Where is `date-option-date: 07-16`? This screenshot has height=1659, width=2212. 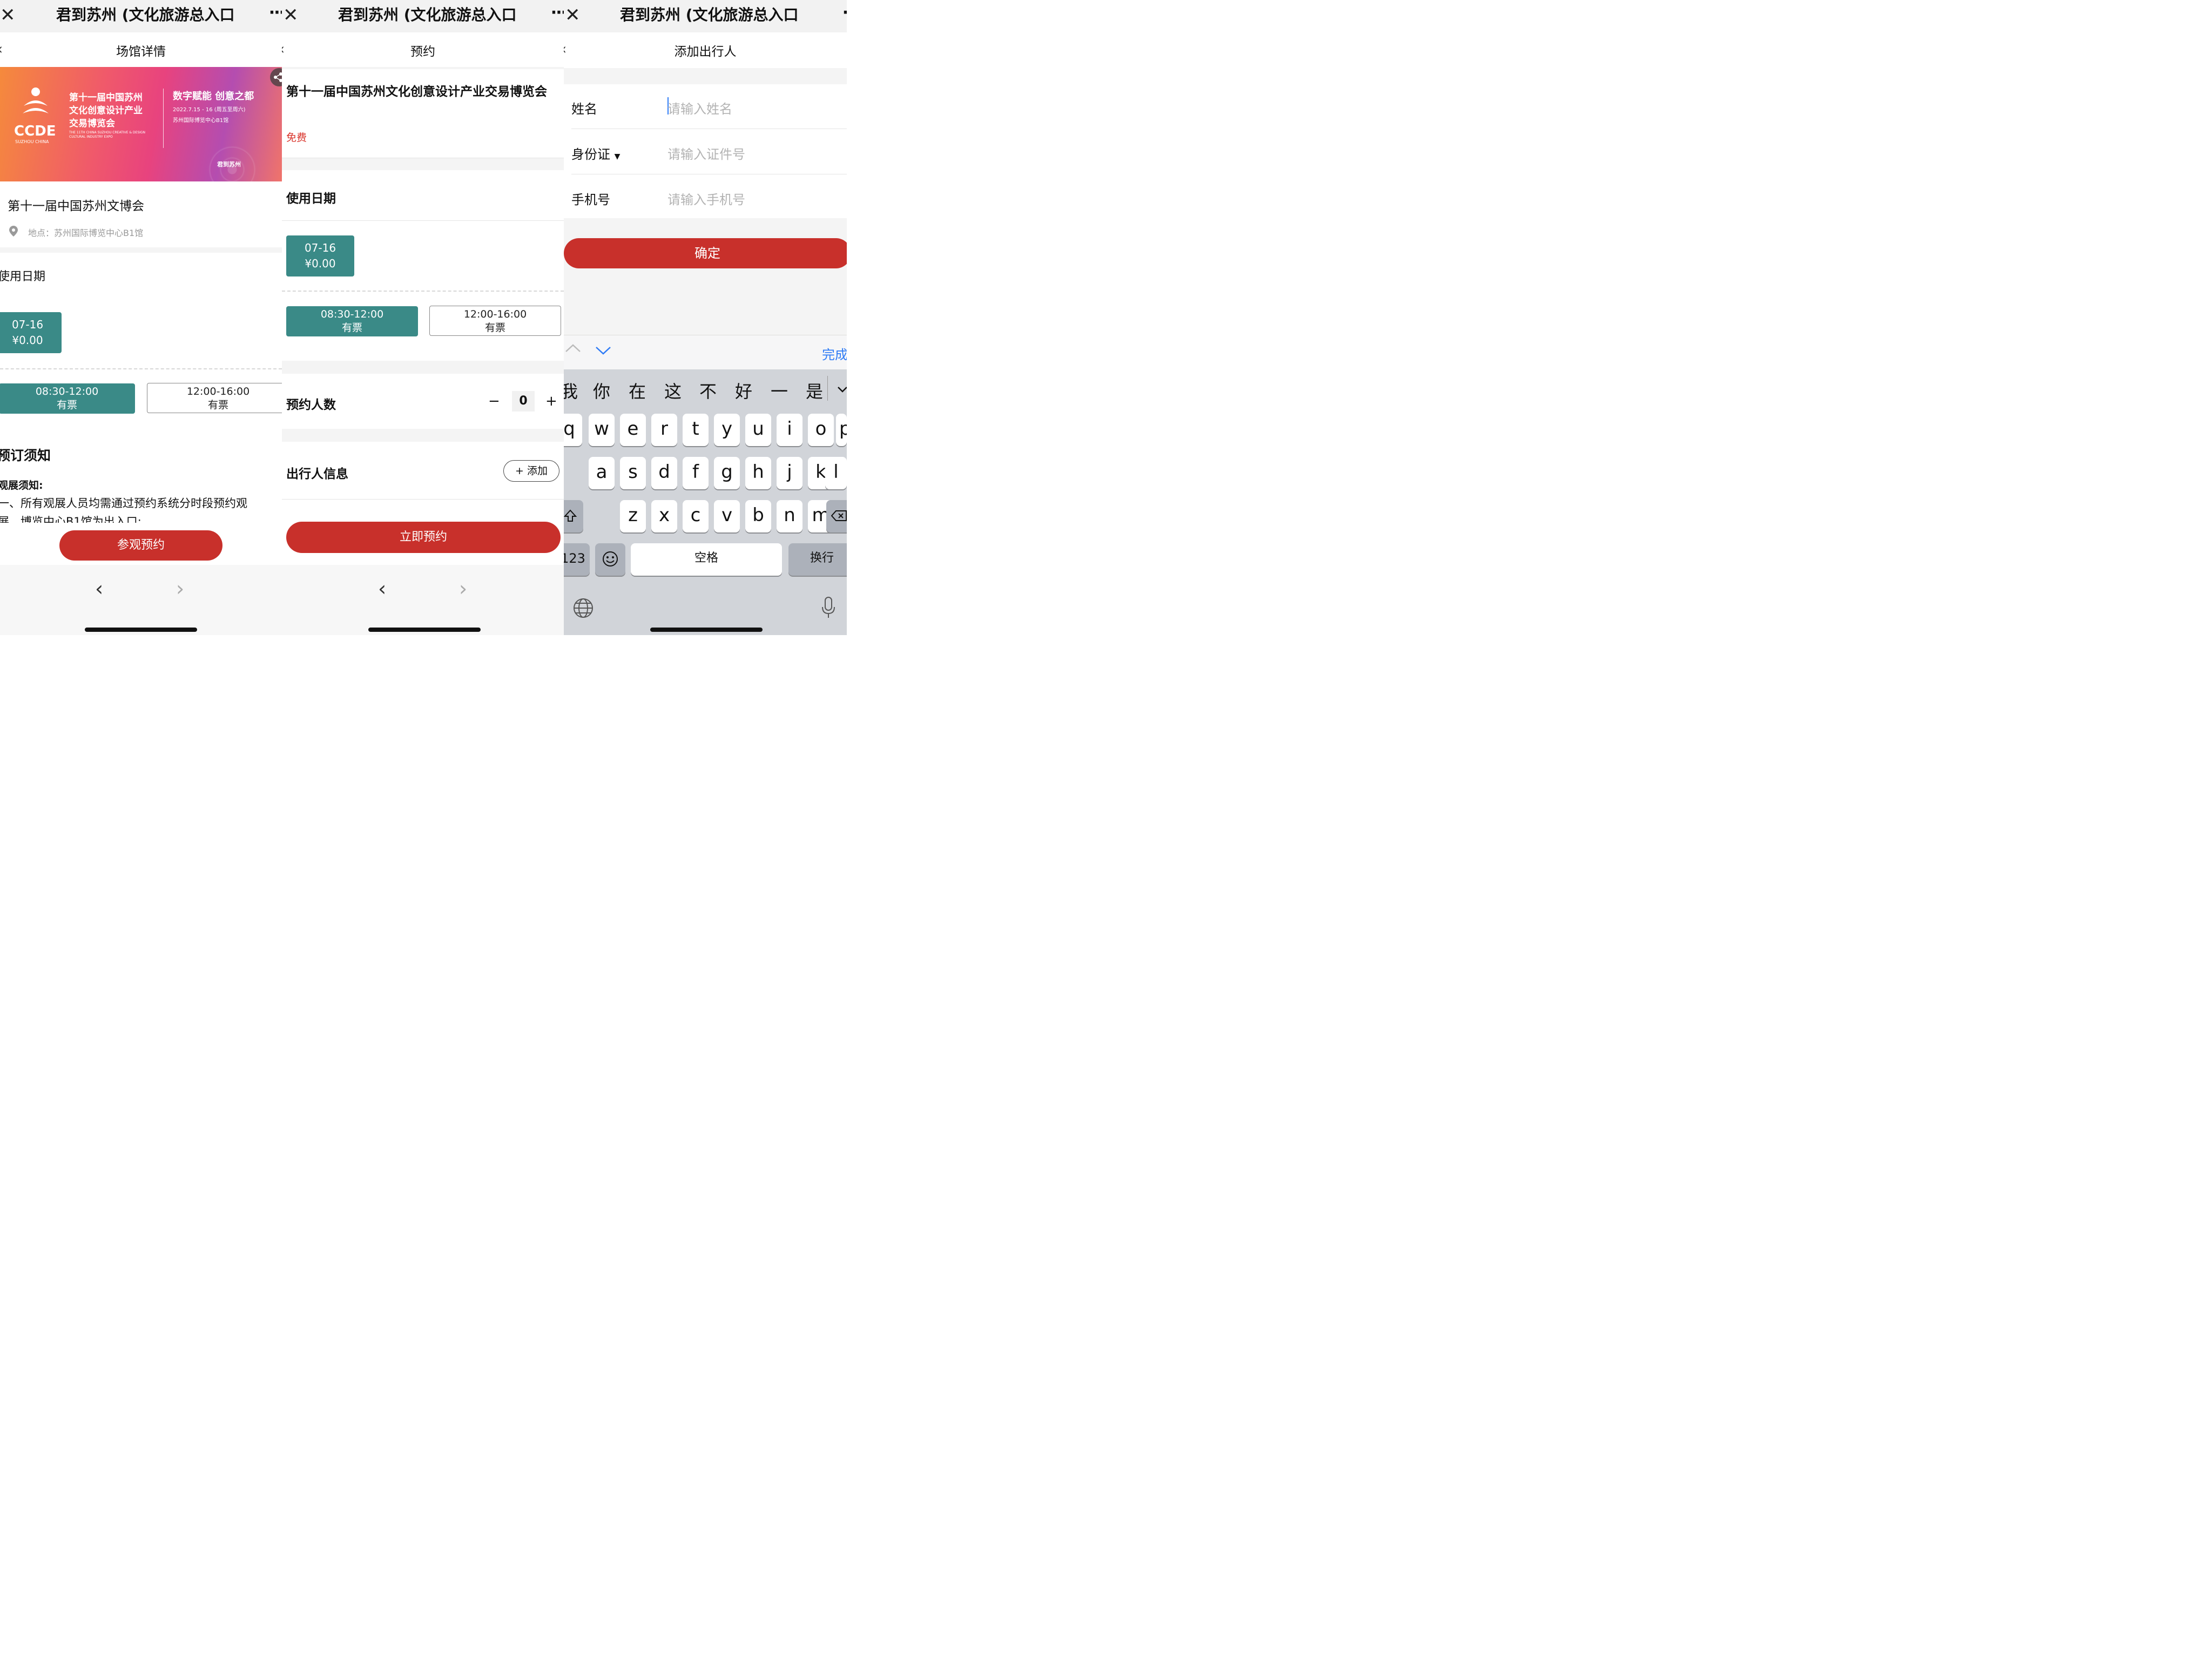 date-option-date: 07-16 is located at coordinates (27, 324).